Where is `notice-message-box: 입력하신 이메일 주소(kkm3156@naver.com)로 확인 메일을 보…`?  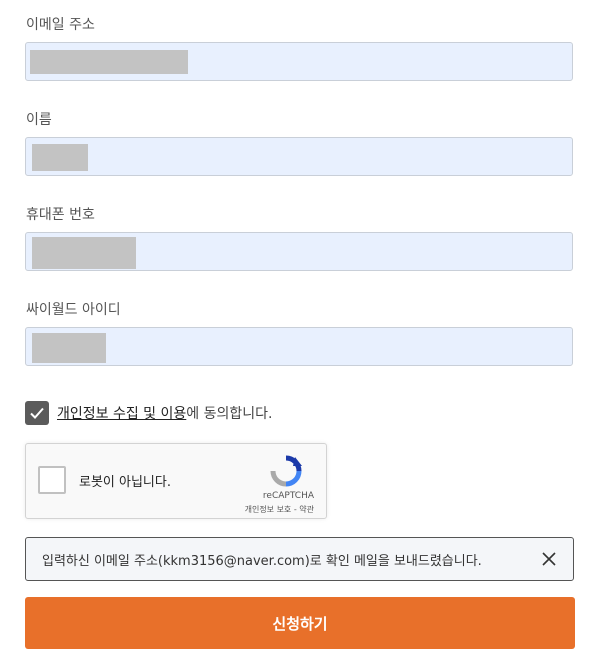 notice-message-box: 입력하신 이메일 주소(kkm3156@naver.com)로 확인 메일을 보… is located at coordinates (299, 559).